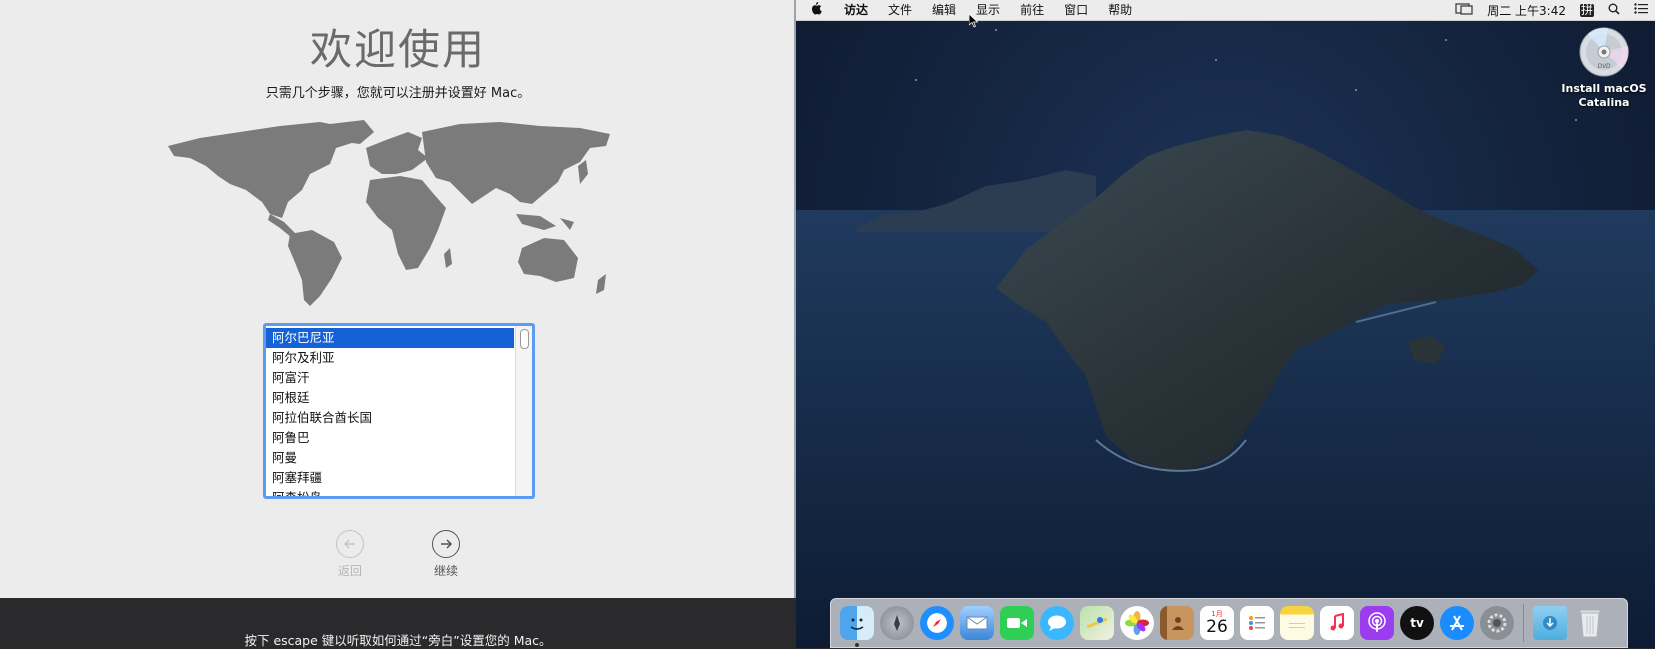  I want to click on podcasts-icon, so click(1377, 623).